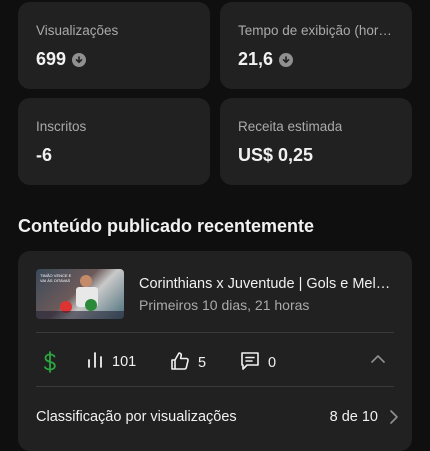  What do you see at coordinates (180, 363) in the screenshot?
I see `thumbs-up-icon` at bounding box center [180, 363].